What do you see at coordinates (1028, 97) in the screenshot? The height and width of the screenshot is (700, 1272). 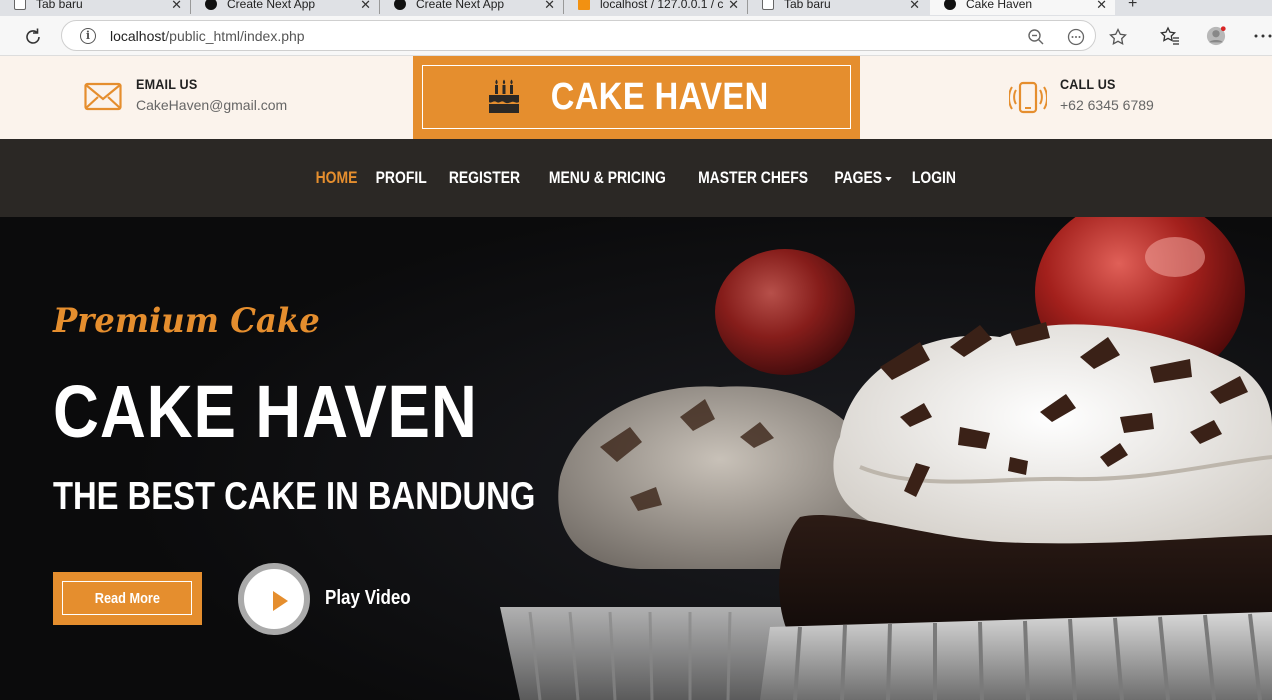 I see `phone-icon` at bounding box center [1028, 97].